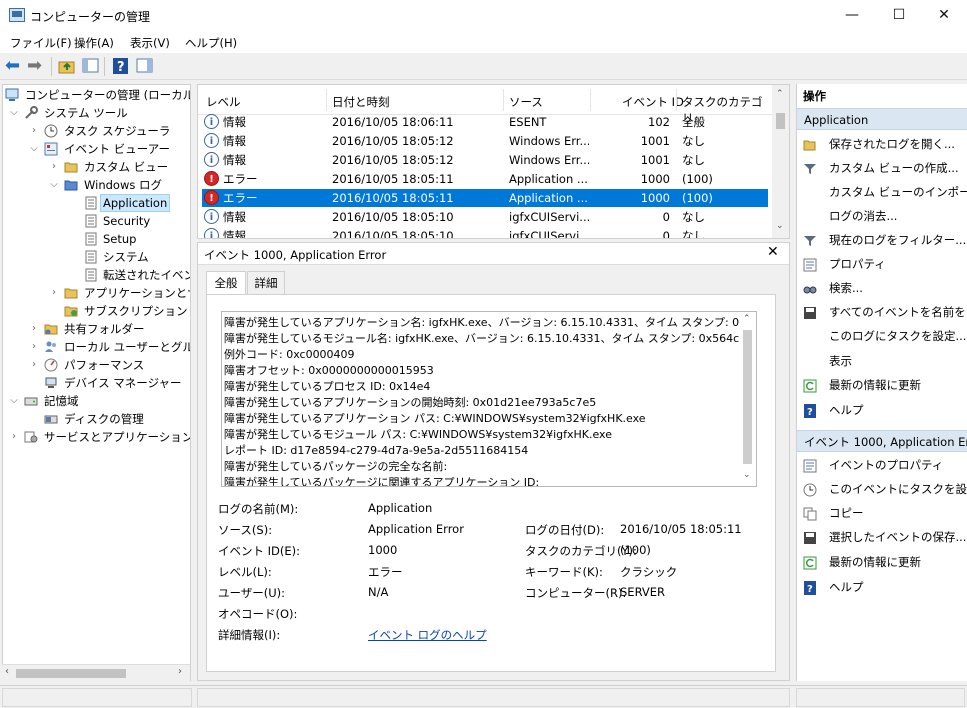  Describe the element at coordinates (180, 671) in the screenshot. I see `scroll-right-icon: ›` at that location.